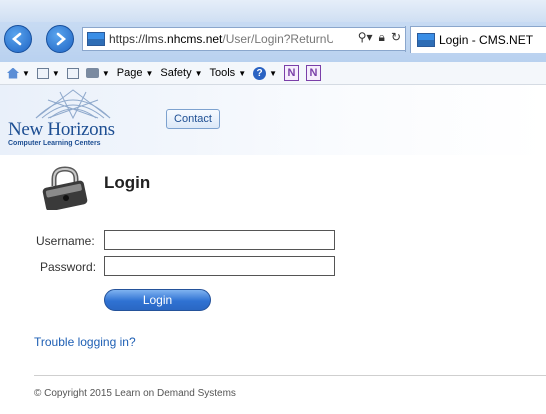 The height and width of the screenshot is (414, 546). I want to click on safety-menu-label: Safety, so click(176, 73).